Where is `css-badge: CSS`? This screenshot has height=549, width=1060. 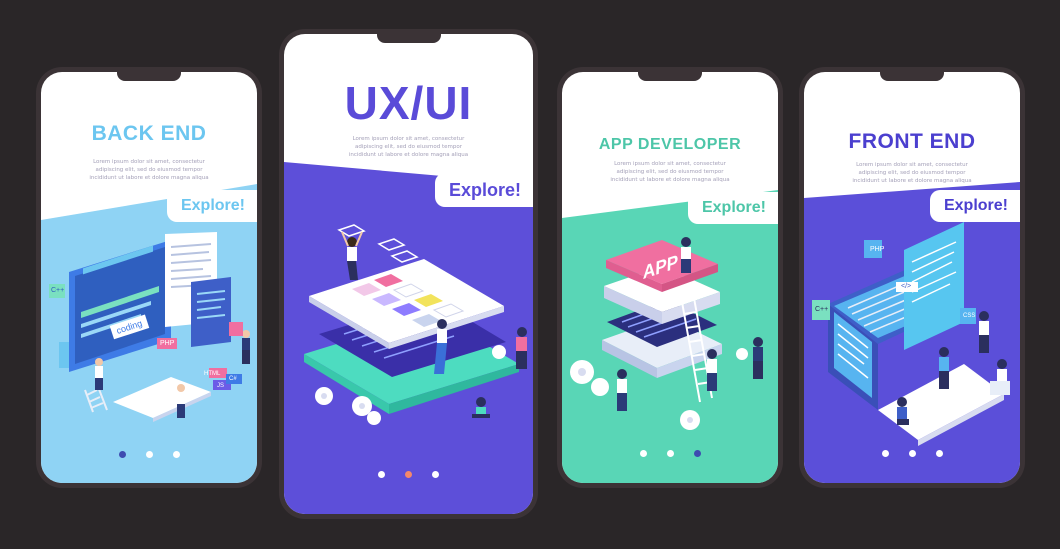
css-badge: CSS is located at coordinates (969, 316).